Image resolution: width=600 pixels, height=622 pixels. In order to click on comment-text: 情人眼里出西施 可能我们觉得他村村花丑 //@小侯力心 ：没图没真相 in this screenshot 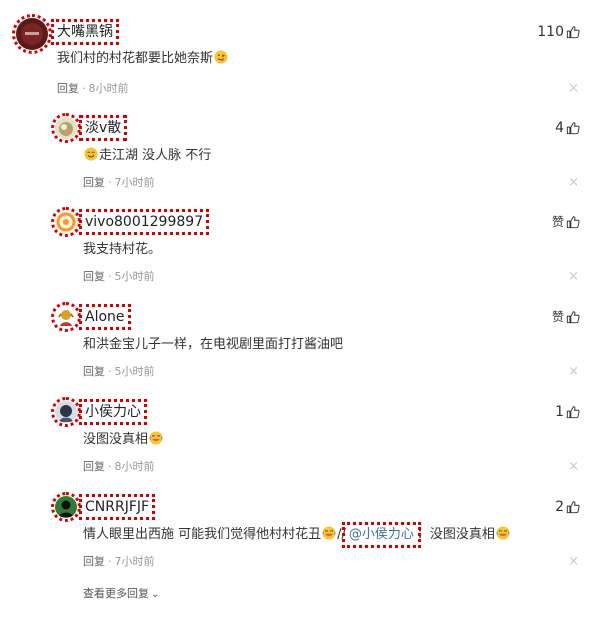, I will do `click(297, 535)`.